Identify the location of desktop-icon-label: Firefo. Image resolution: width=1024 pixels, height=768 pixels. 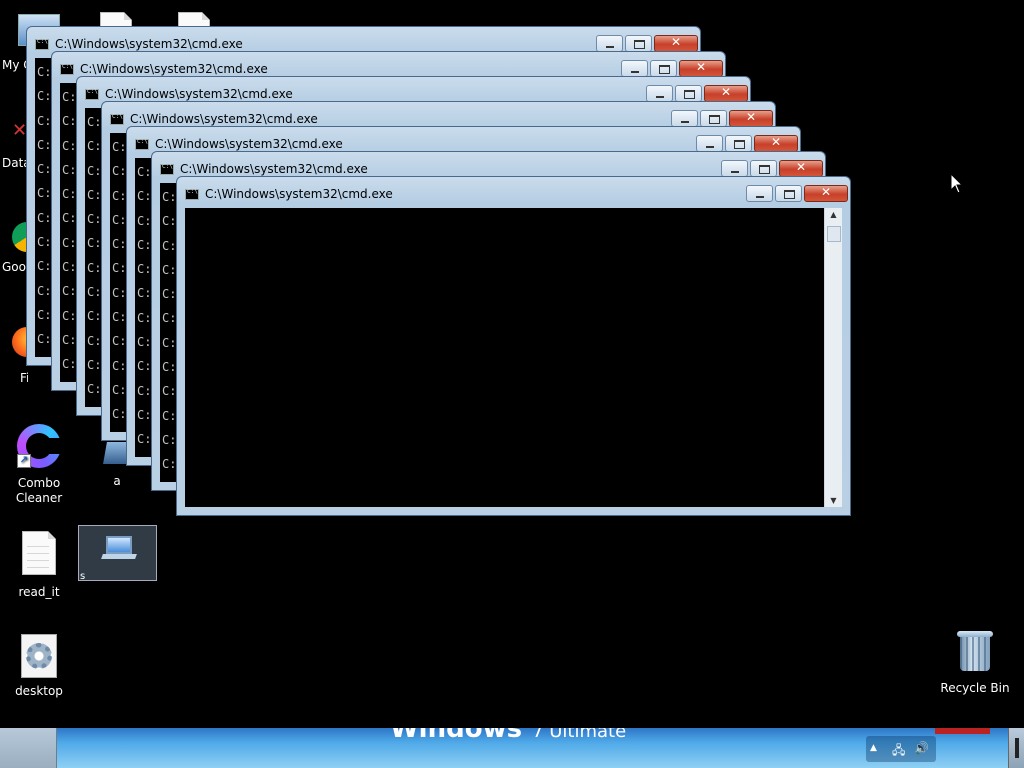
(24, 378).